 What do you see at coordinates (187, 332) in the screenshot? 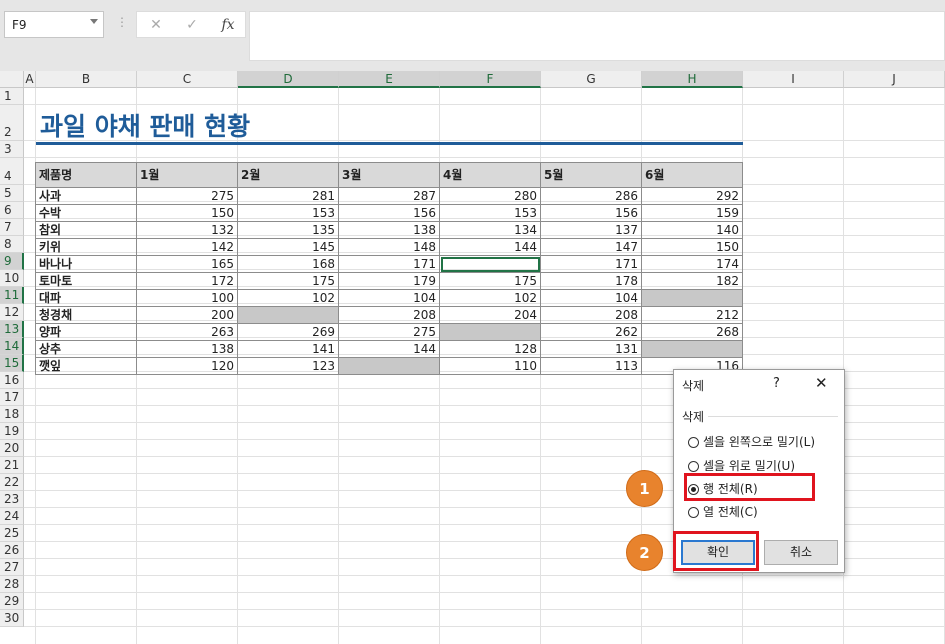
I see `value-cell: 263` at bounding box center [187, 332].